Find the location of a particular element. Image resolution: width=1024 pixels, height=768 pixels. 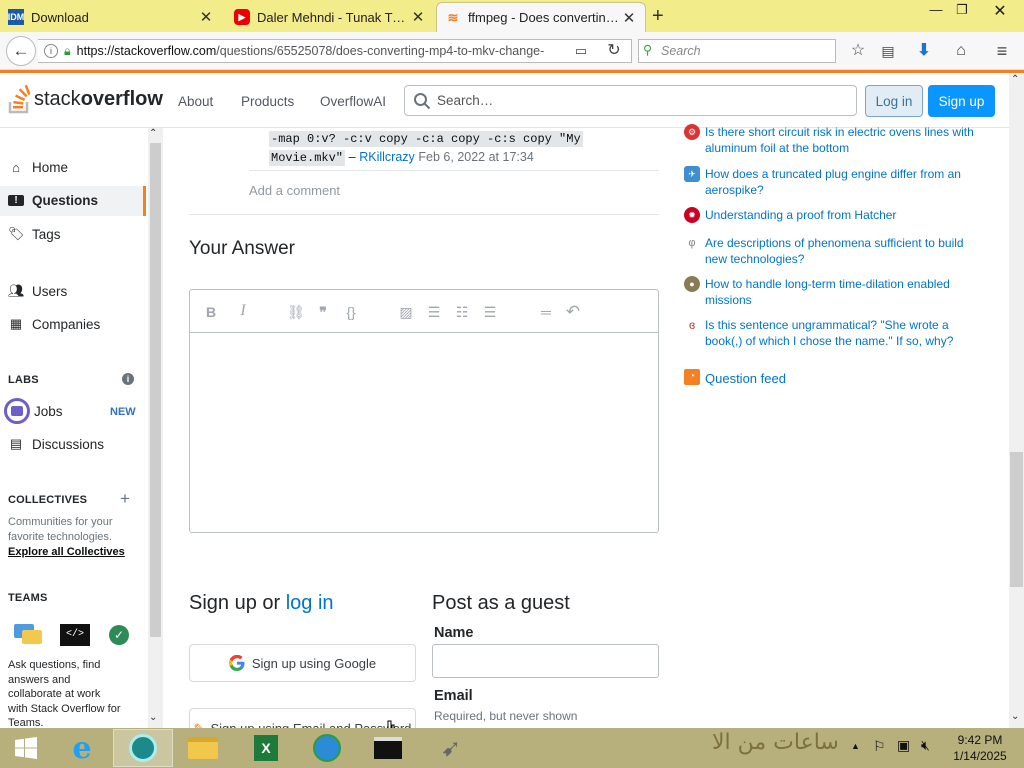

clock-date: 1/14/2025 is located at coordinates (980, 756).